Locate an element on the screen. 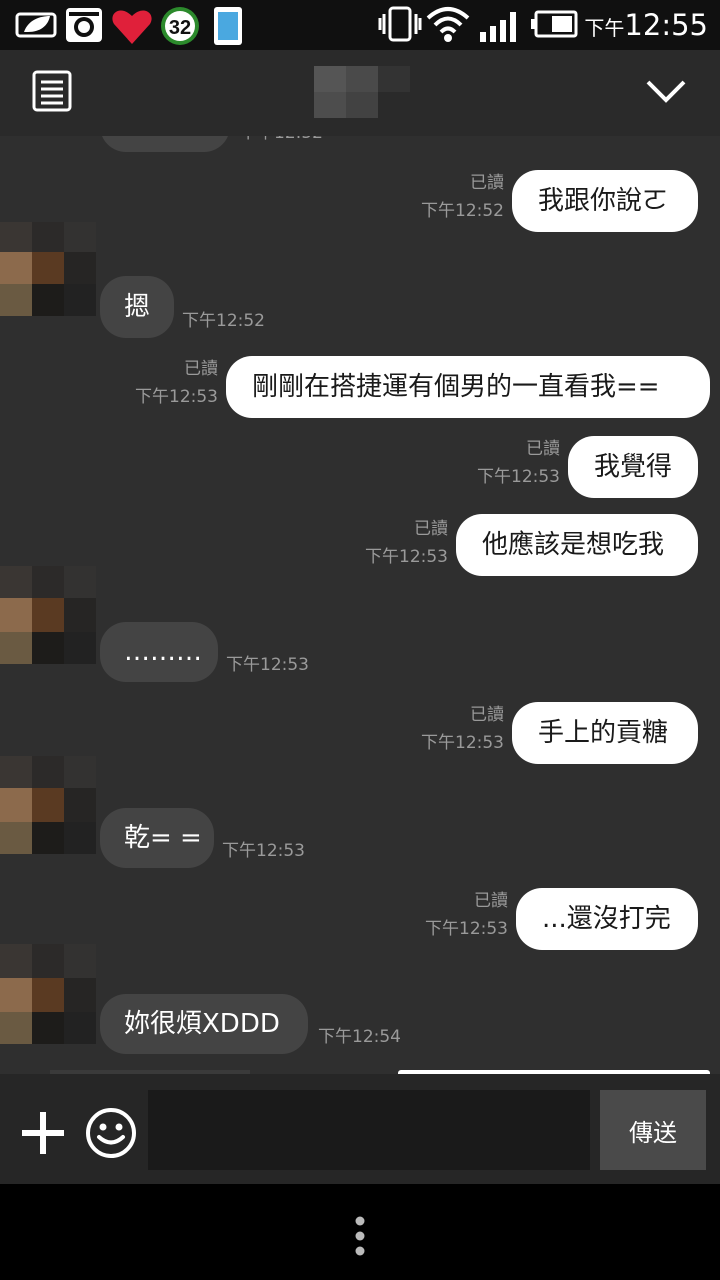  send-button: 傳送 is located at coordinates (653, 1130).